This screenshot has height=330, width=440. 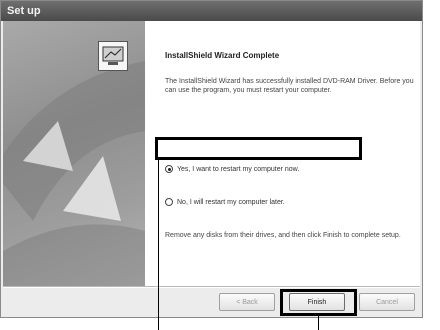 I want to click on installshield-computer-icon, so click(x=113, y=56).